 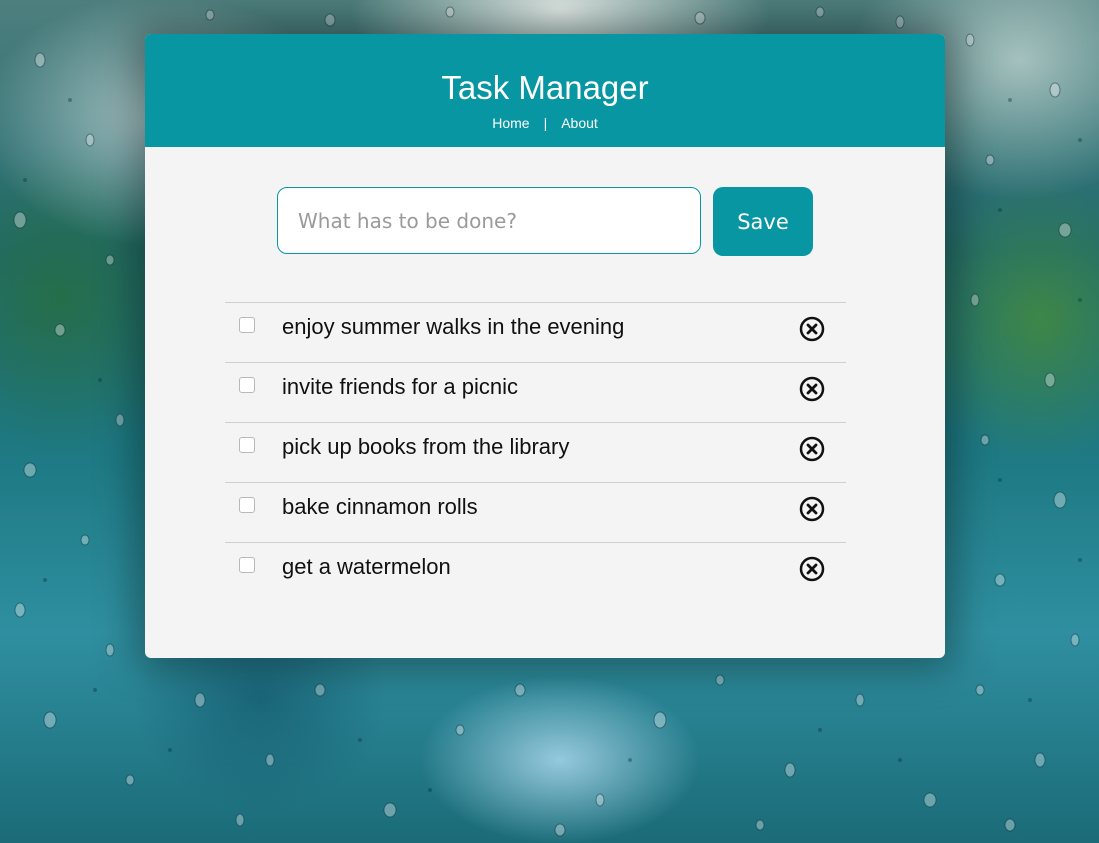 I want to click on task-item: enjoy summer walks in the evening, so click(x=535, y=332).